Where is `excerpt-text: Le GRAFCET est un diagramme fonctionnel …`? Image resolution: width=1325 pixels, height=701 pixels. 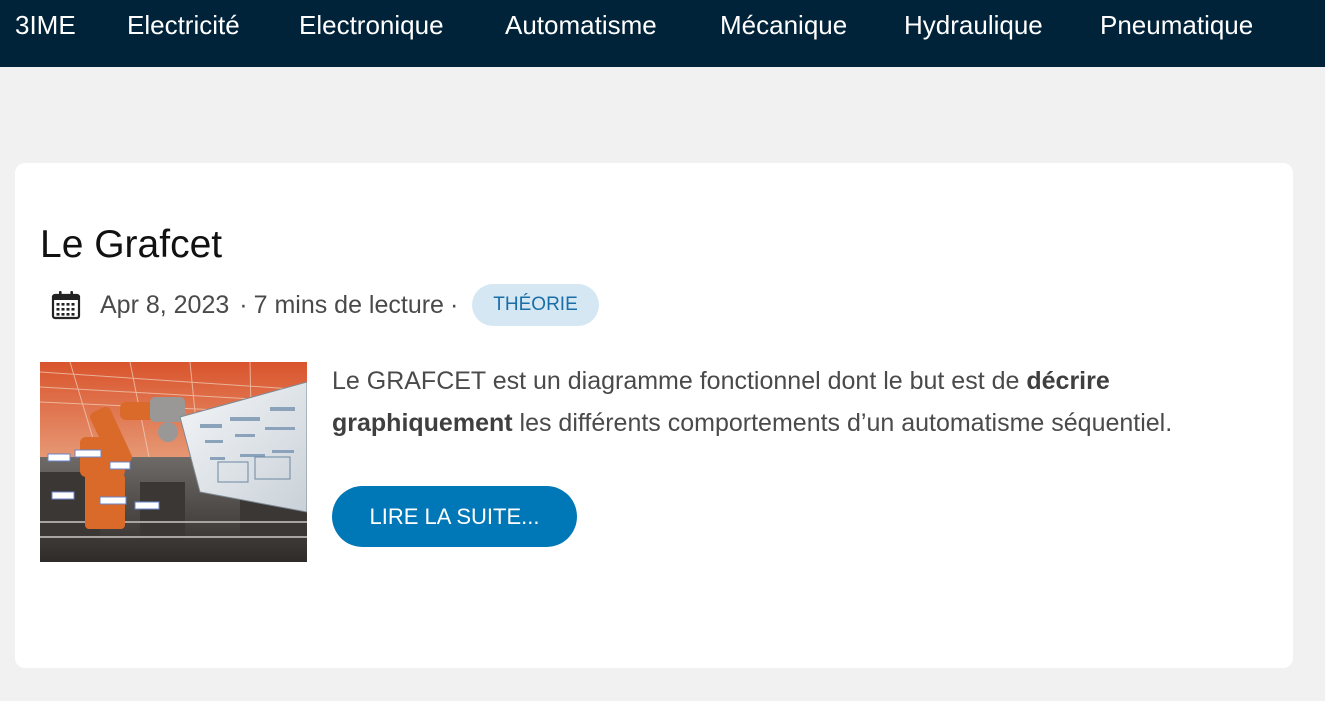 excerpt-text: Le GRAFCET est un diagramme fonctionnel … is located at coordinates (679, 381).